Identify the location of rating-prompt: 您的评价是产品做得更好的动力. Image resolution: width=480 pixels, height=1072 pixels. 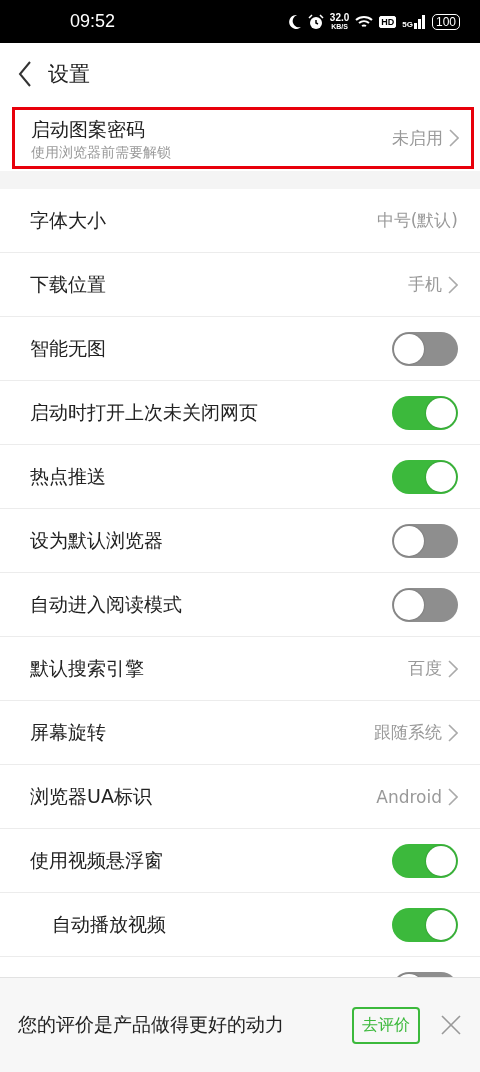
(151, 1024).